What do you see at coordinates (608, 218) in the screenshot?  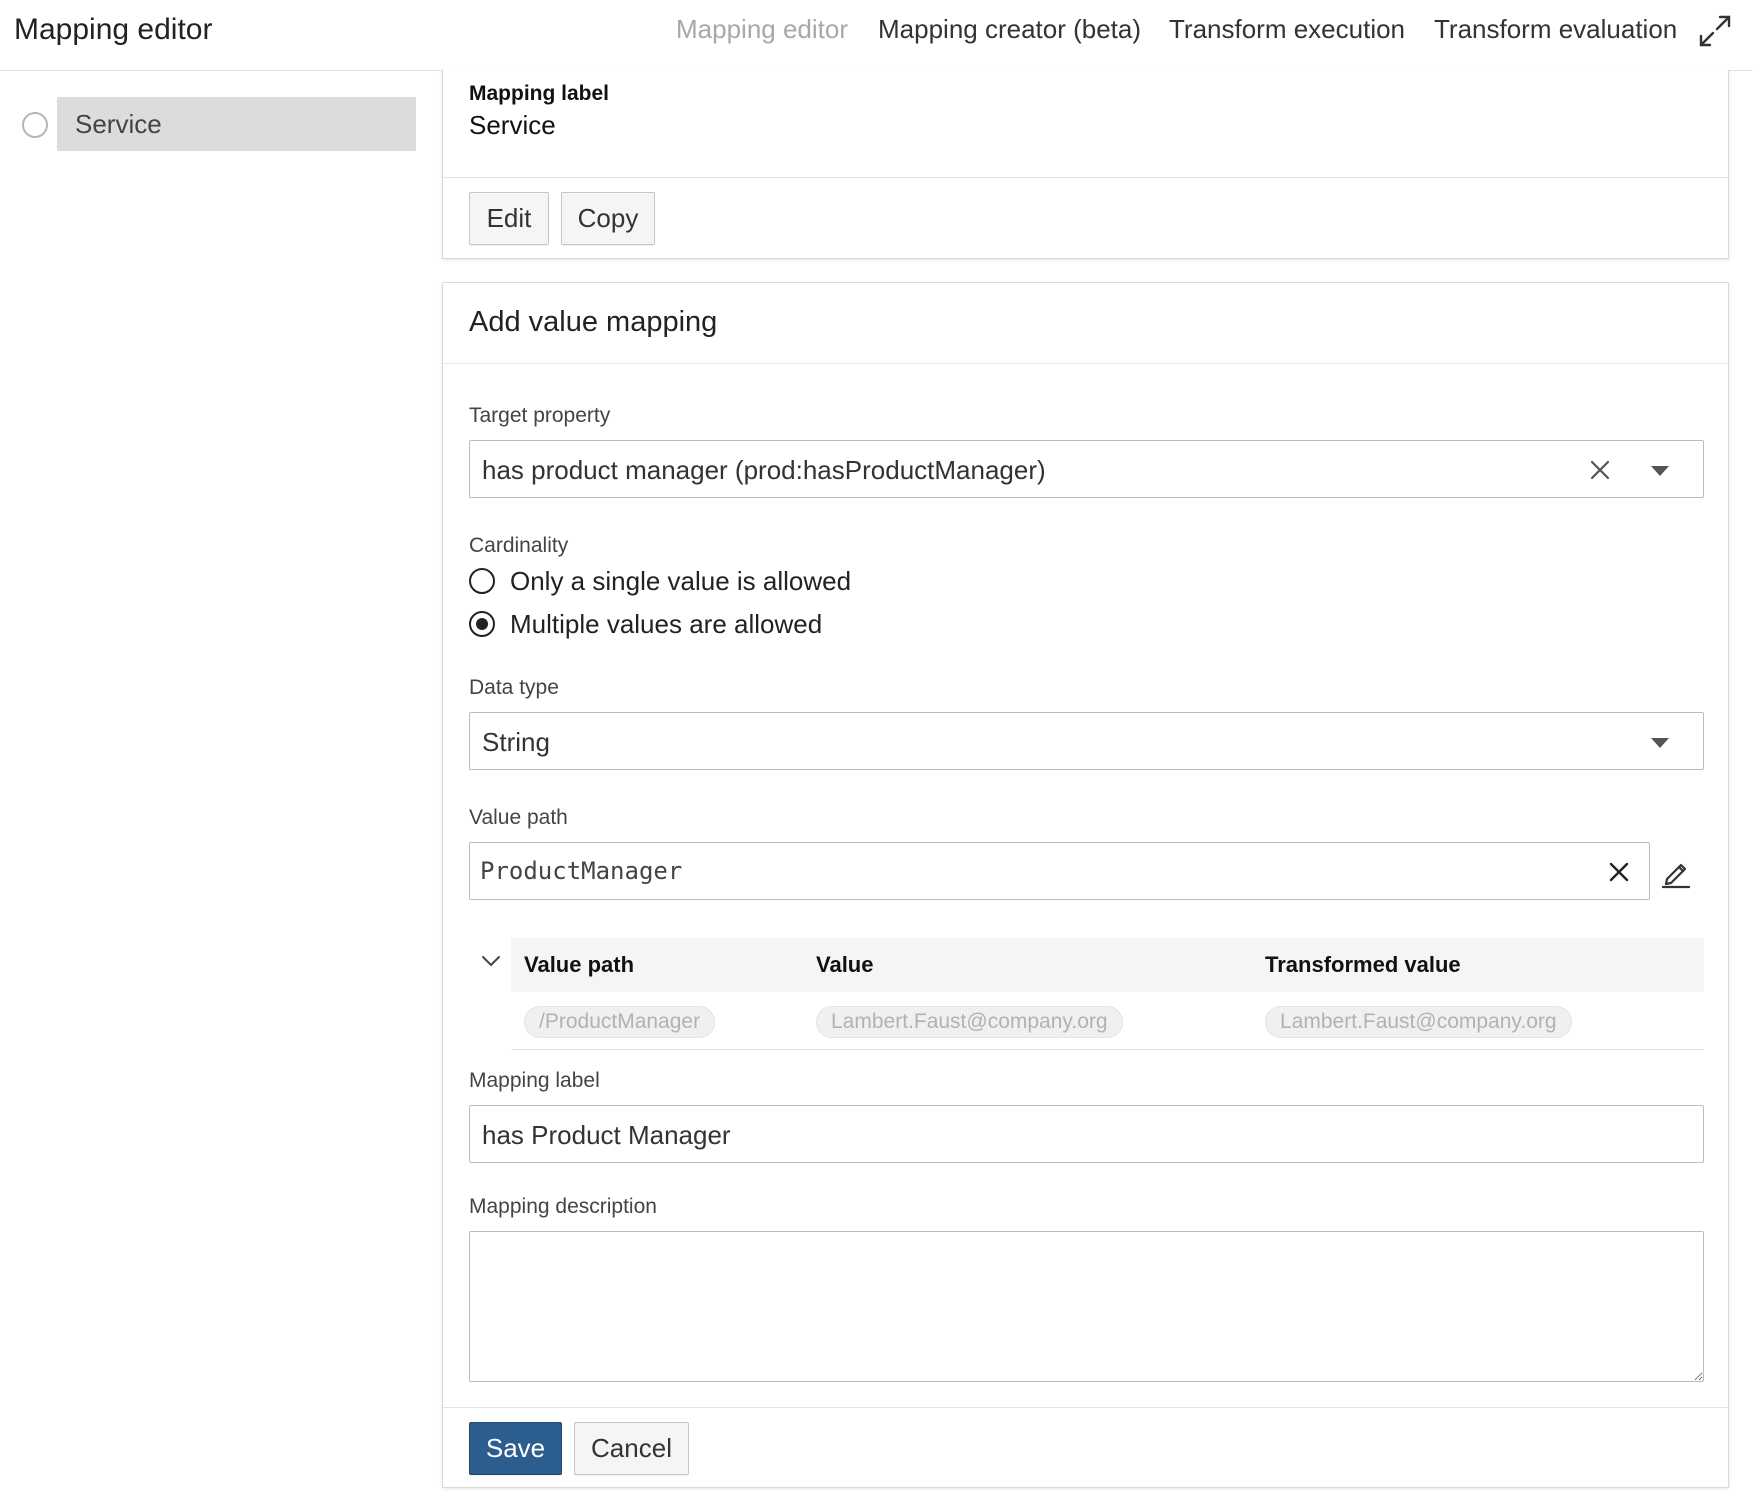 I see `copy-button: Copy` at bounding box center [608, 218].